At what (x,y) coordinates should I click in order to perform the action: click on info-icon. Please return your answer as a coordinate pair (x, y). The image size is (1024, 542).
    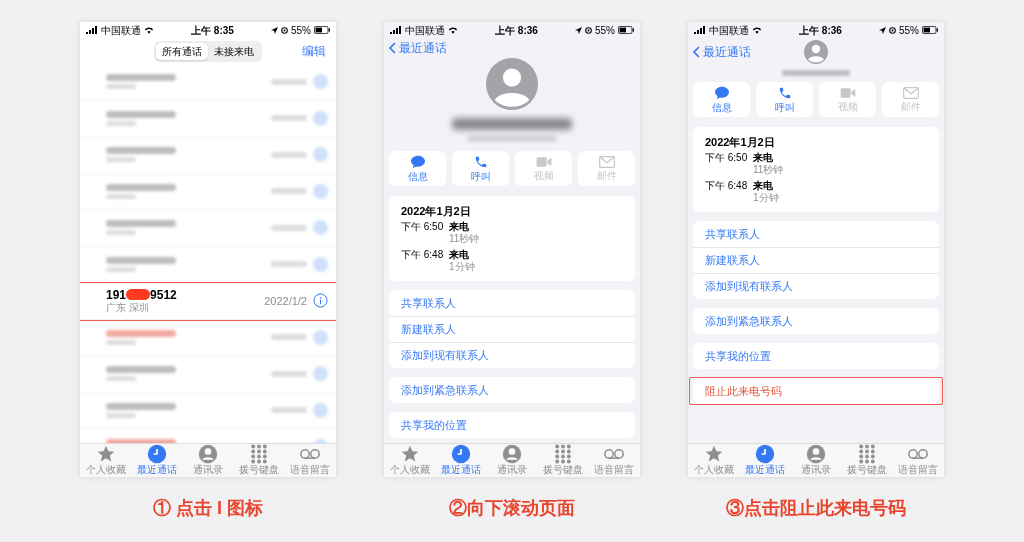
    Looking at the image, I should click on (320, 301).